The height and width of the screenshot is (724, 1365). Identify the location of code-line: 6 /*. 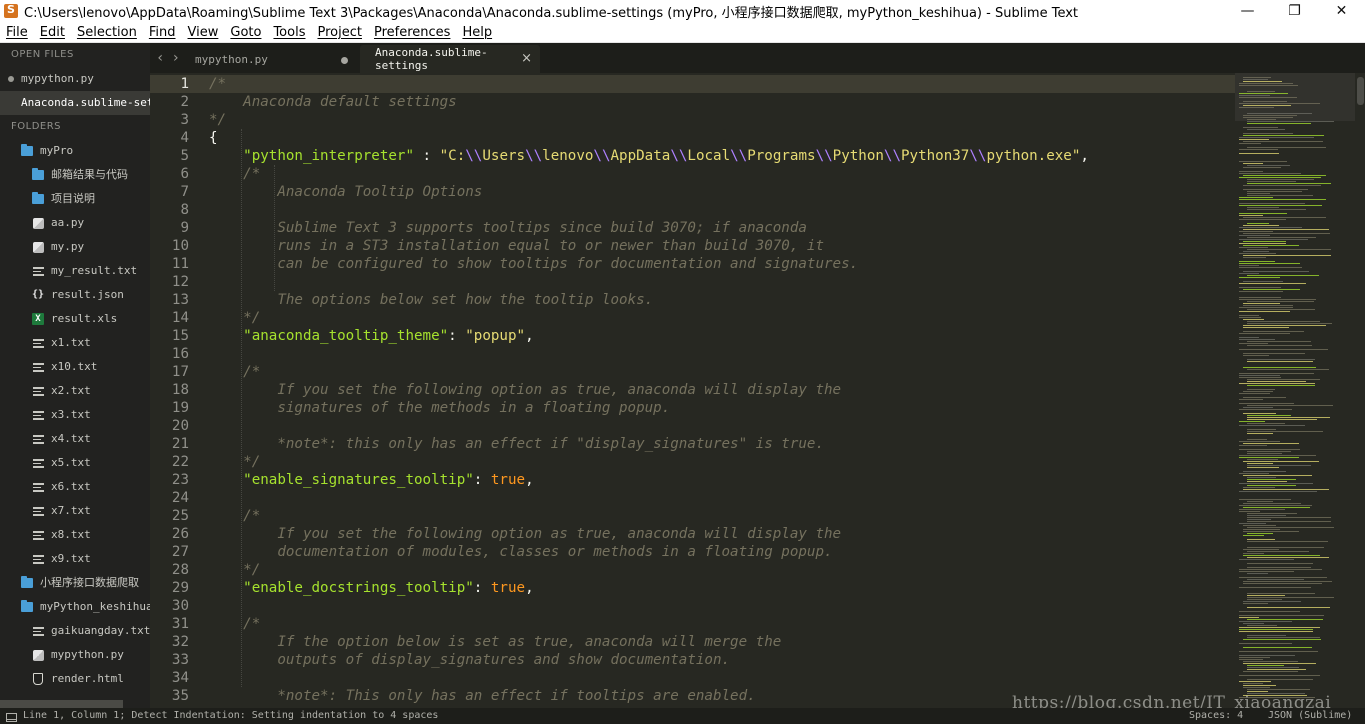
(692, 174).